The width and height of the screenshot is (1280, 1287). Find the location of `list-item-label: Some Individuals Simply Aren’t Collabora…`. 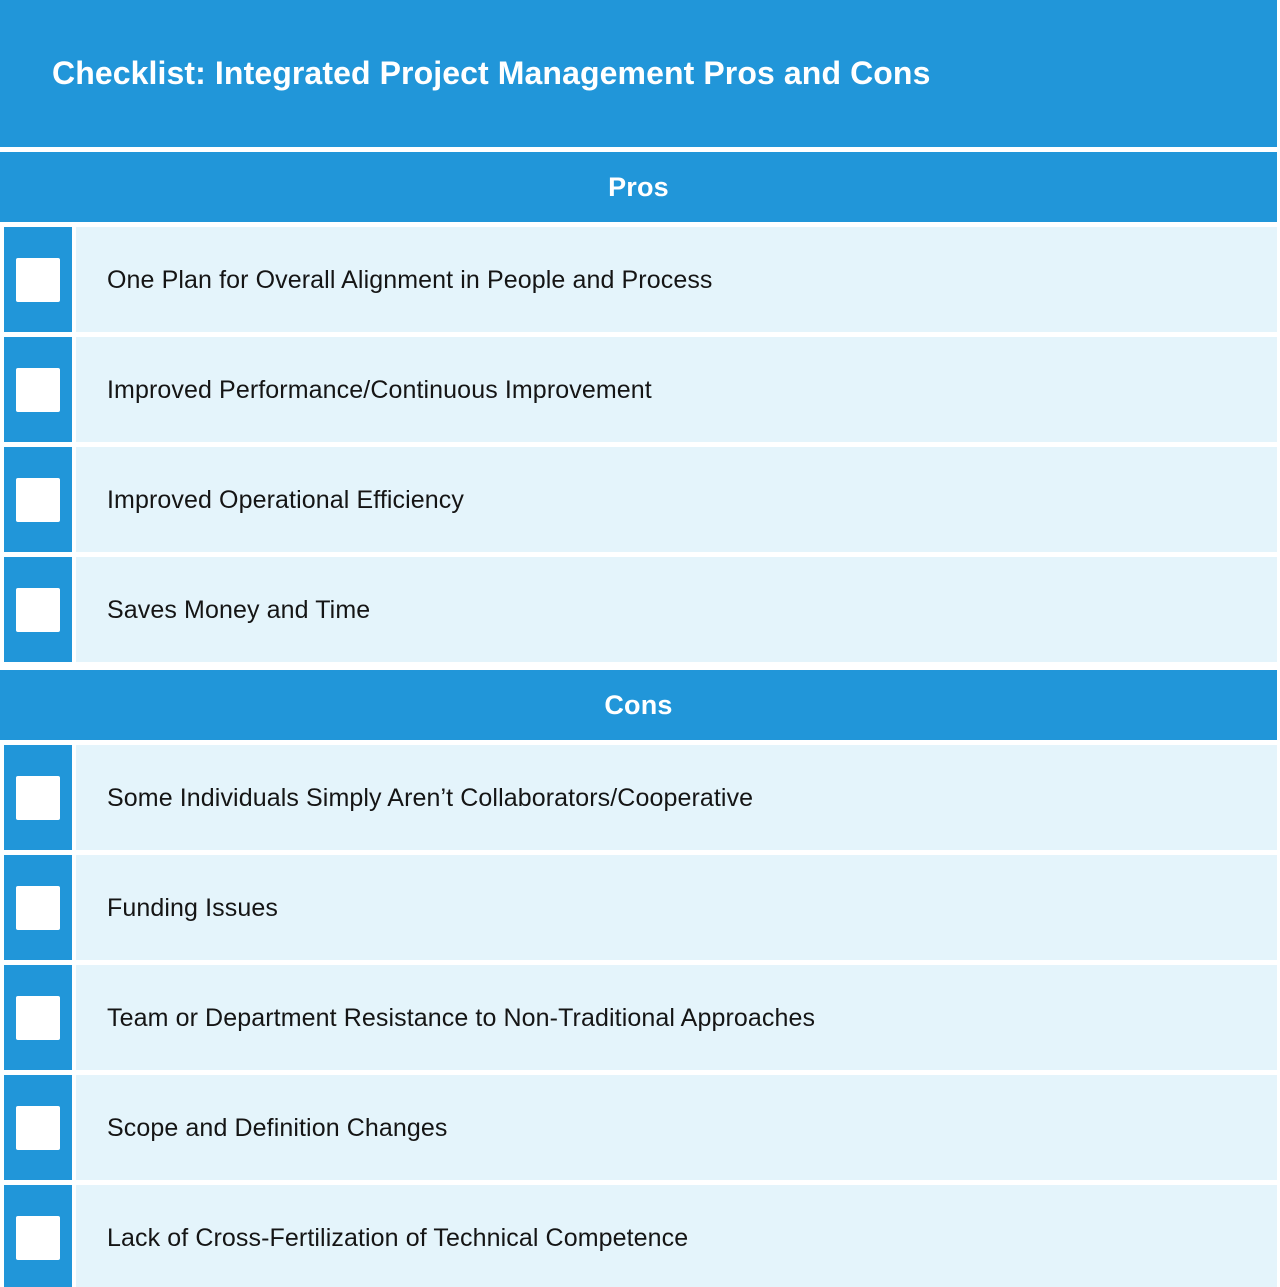

list-item-label: Some Individuals Simply Aren’t Collabora… is located at coordinates (430, 797).